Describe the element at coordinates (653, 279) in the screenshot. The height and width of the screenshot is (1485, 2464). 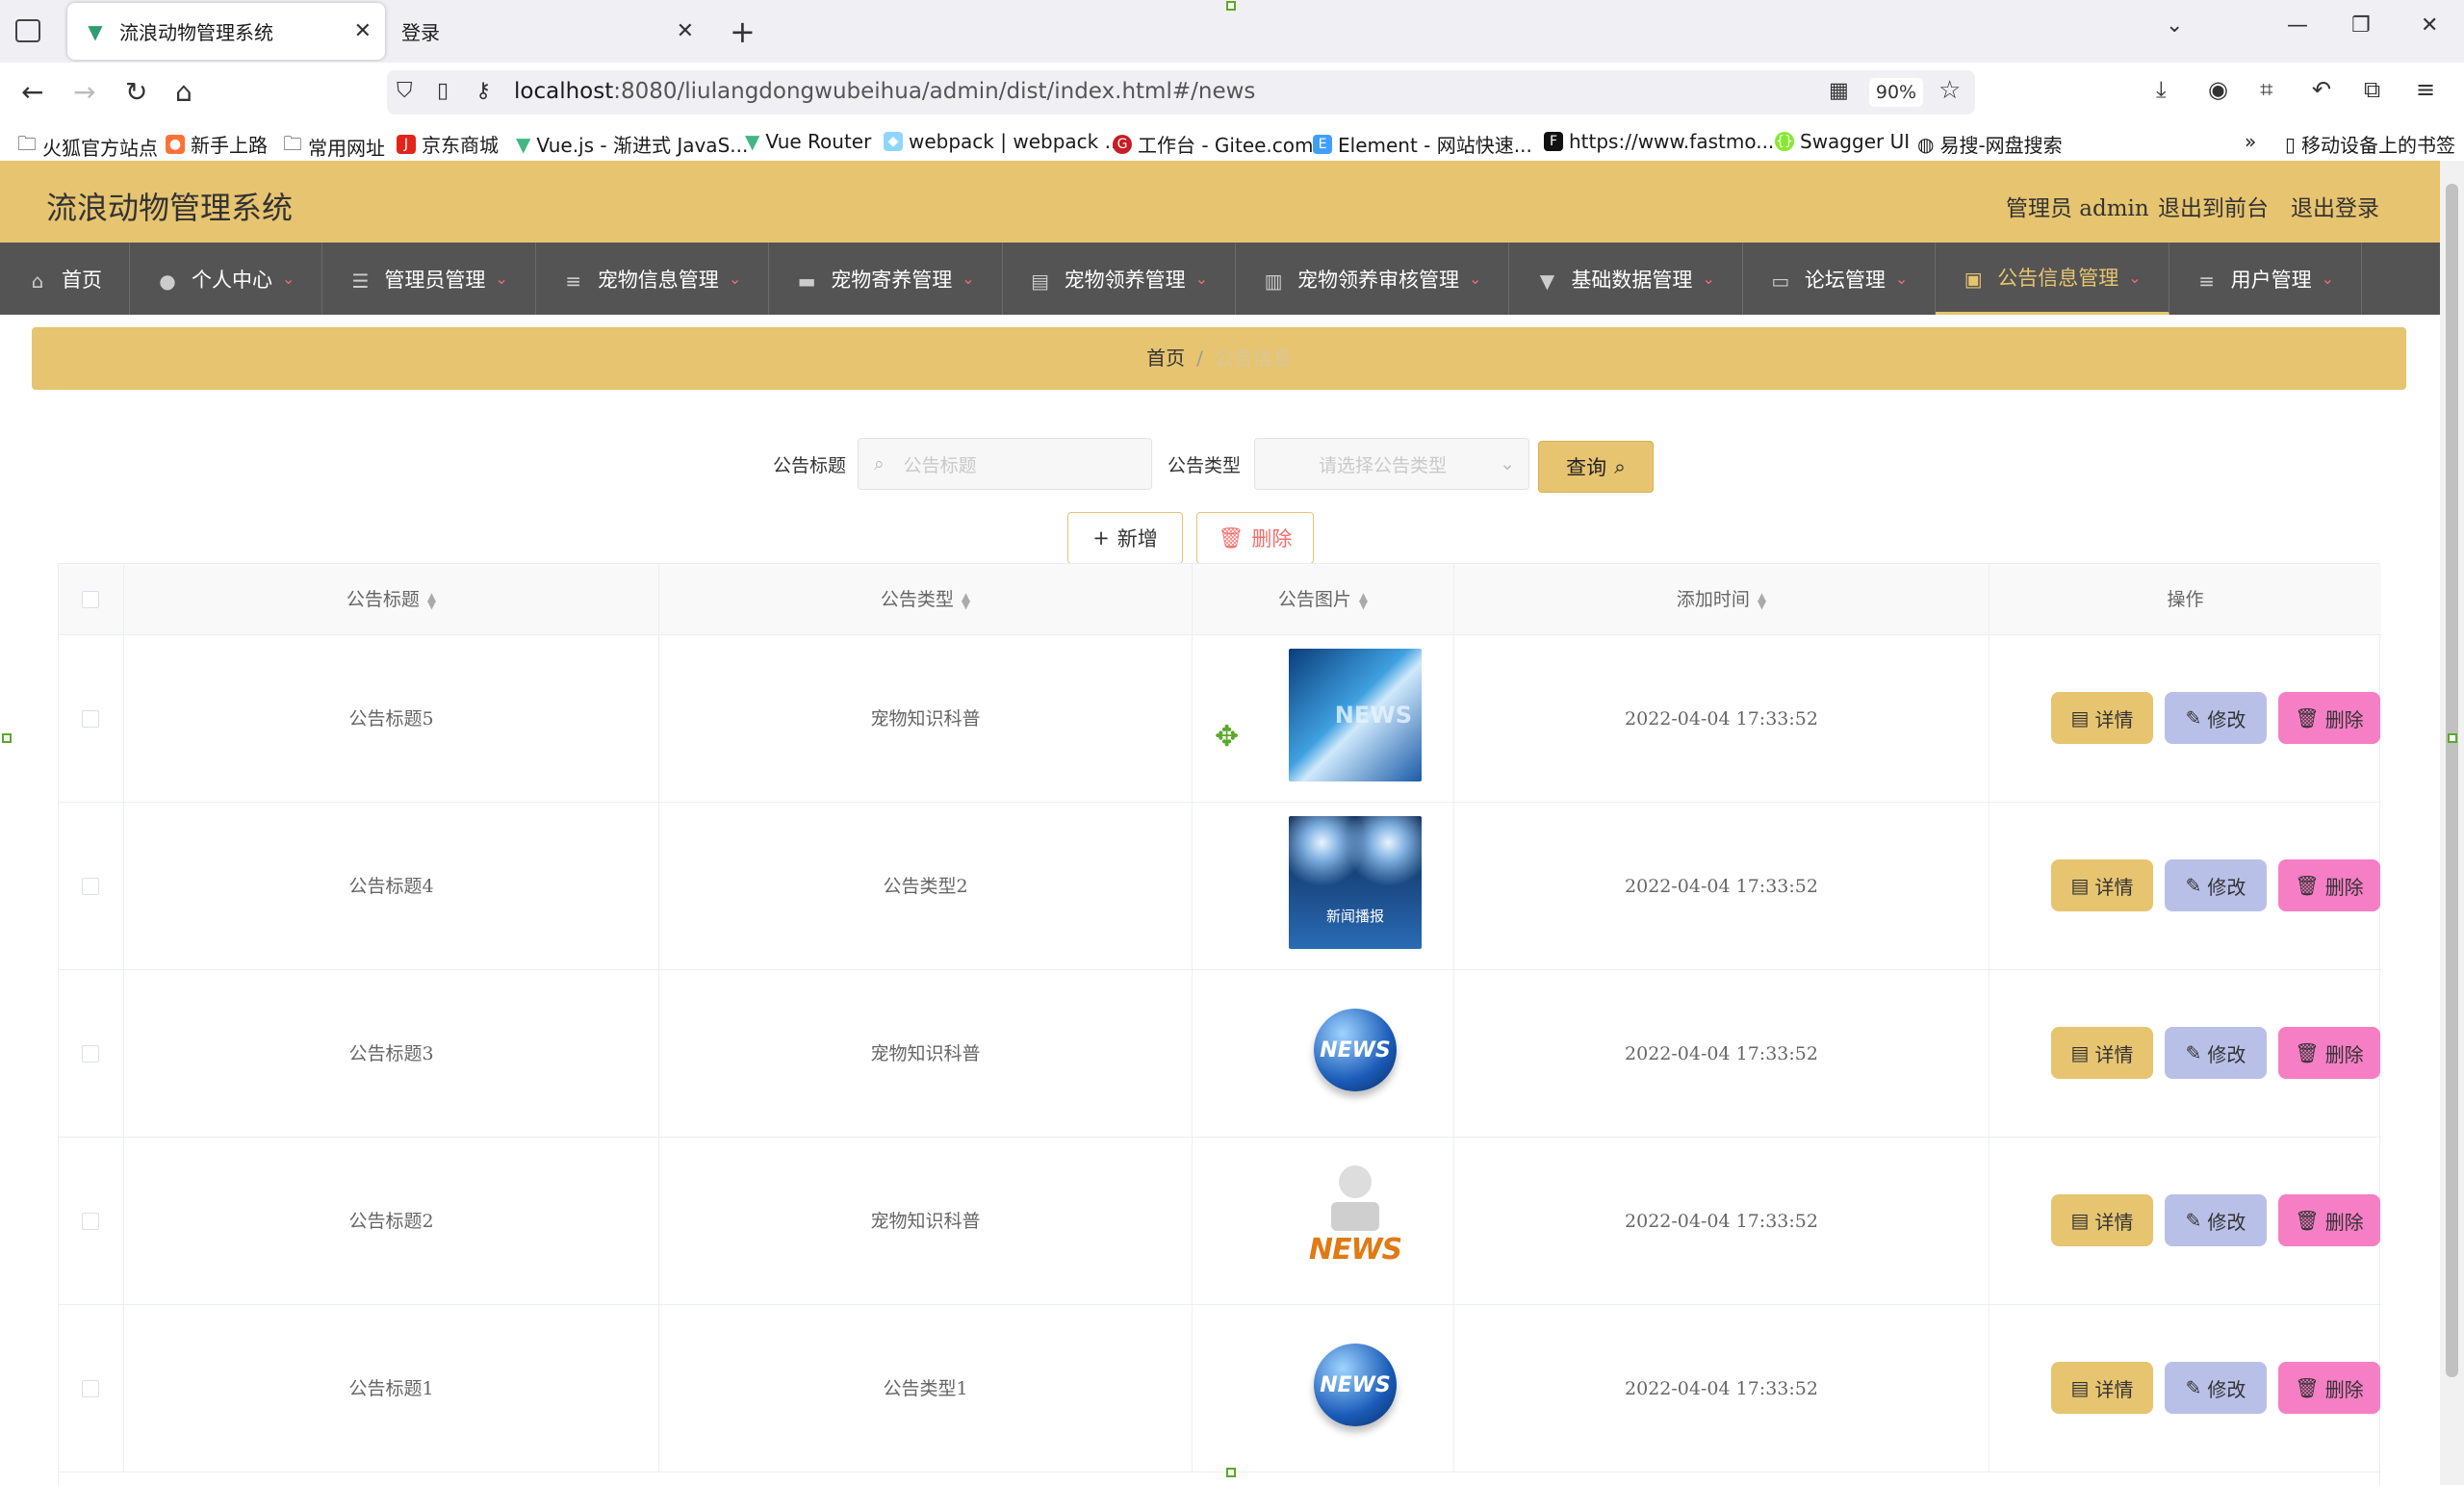
I see `menu-item-pets: ≡ 宠物信息管理 ⌄` at that location.